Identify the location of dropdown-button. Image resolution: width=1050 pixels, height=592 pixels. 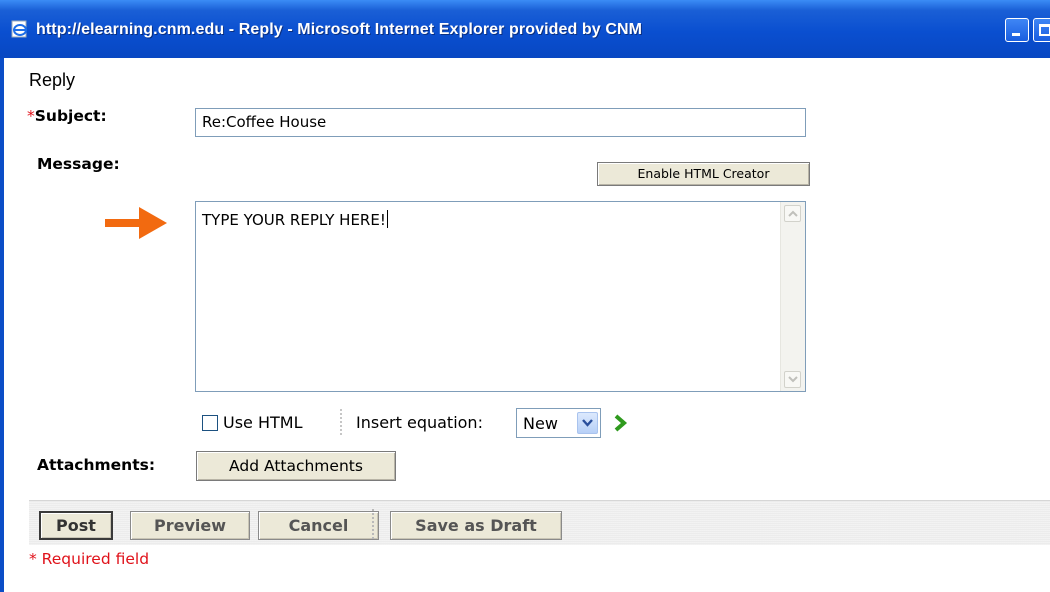
(587, 423).